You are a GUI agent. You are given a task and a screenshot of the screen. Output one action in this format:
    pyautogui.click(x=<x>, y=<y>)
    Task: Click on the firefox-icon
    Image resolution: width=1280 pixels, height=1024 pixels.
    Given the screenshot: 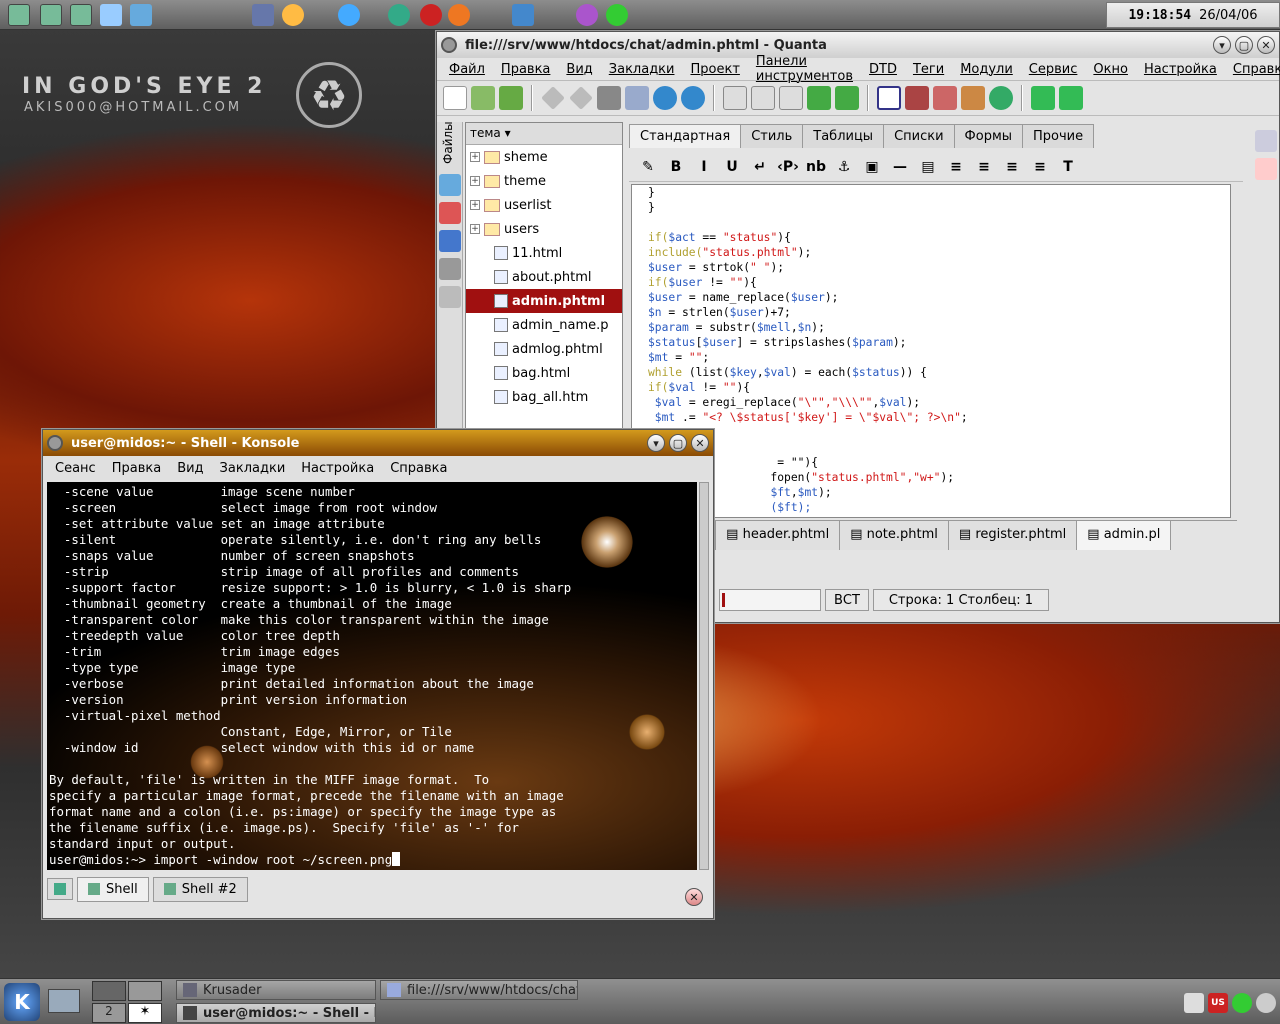 What is the action you would take?
    pyautogui.click(x=459, y=15)
    